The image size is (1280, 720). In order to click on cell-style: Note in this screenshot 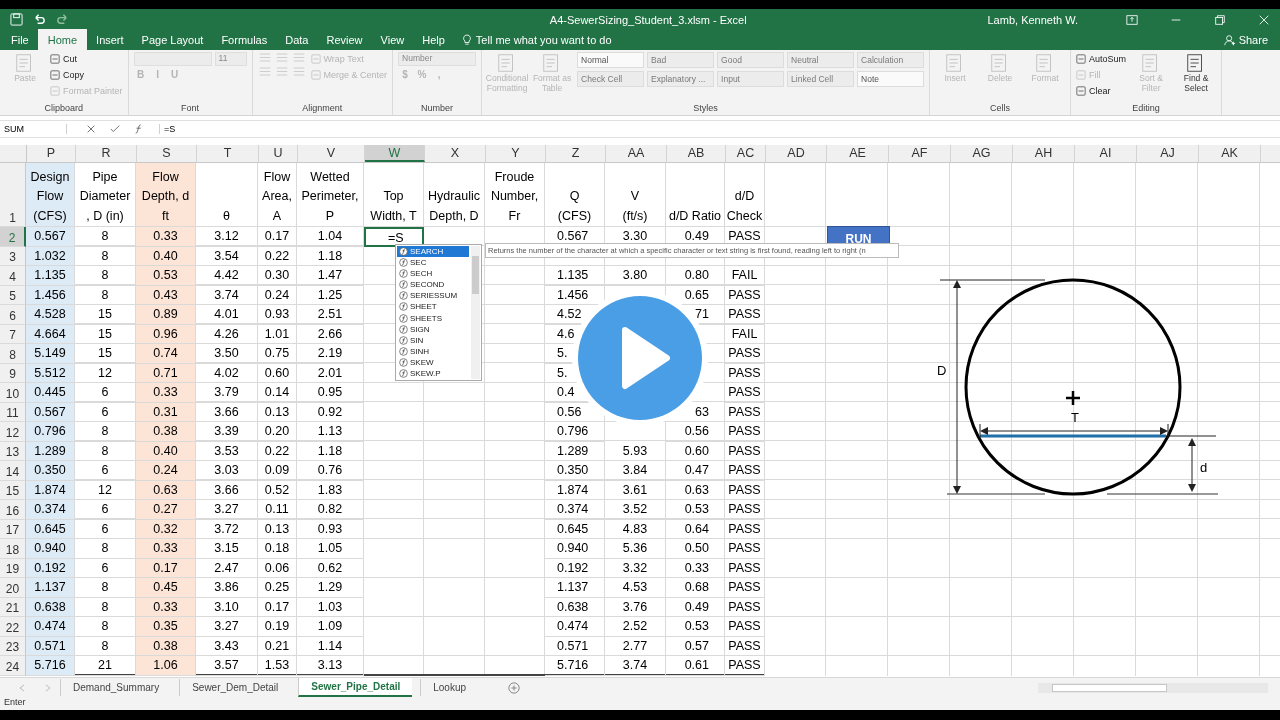, I will do `click(891, 79)`.